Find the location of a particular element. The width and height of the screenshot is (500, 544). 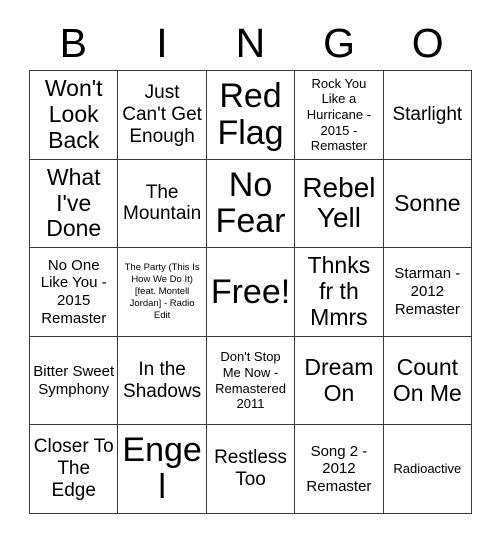

bingo-cell: What I've Done is located at coordinates (74, 204).